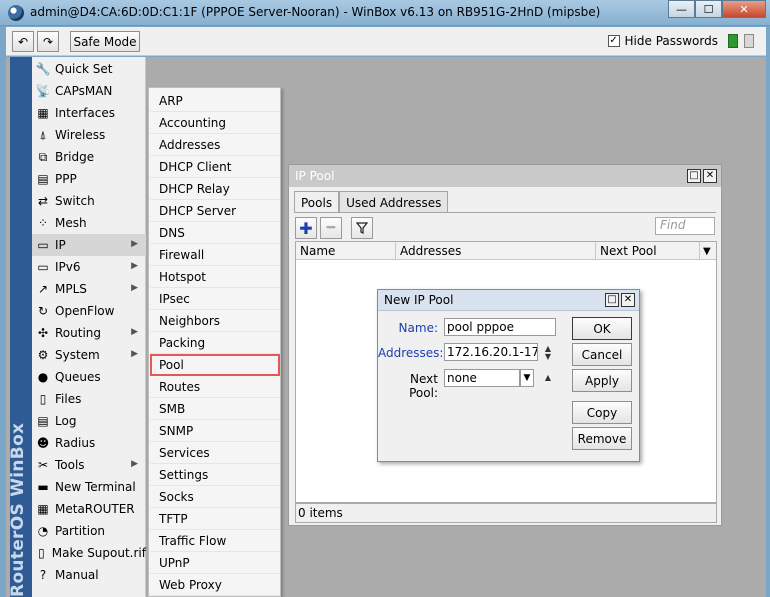  What do you see at coordinates (89, 333) in the screenshot?
I see `sidebar-item-routing: ✣ Routing ▶` at bounding box center [89, 333].